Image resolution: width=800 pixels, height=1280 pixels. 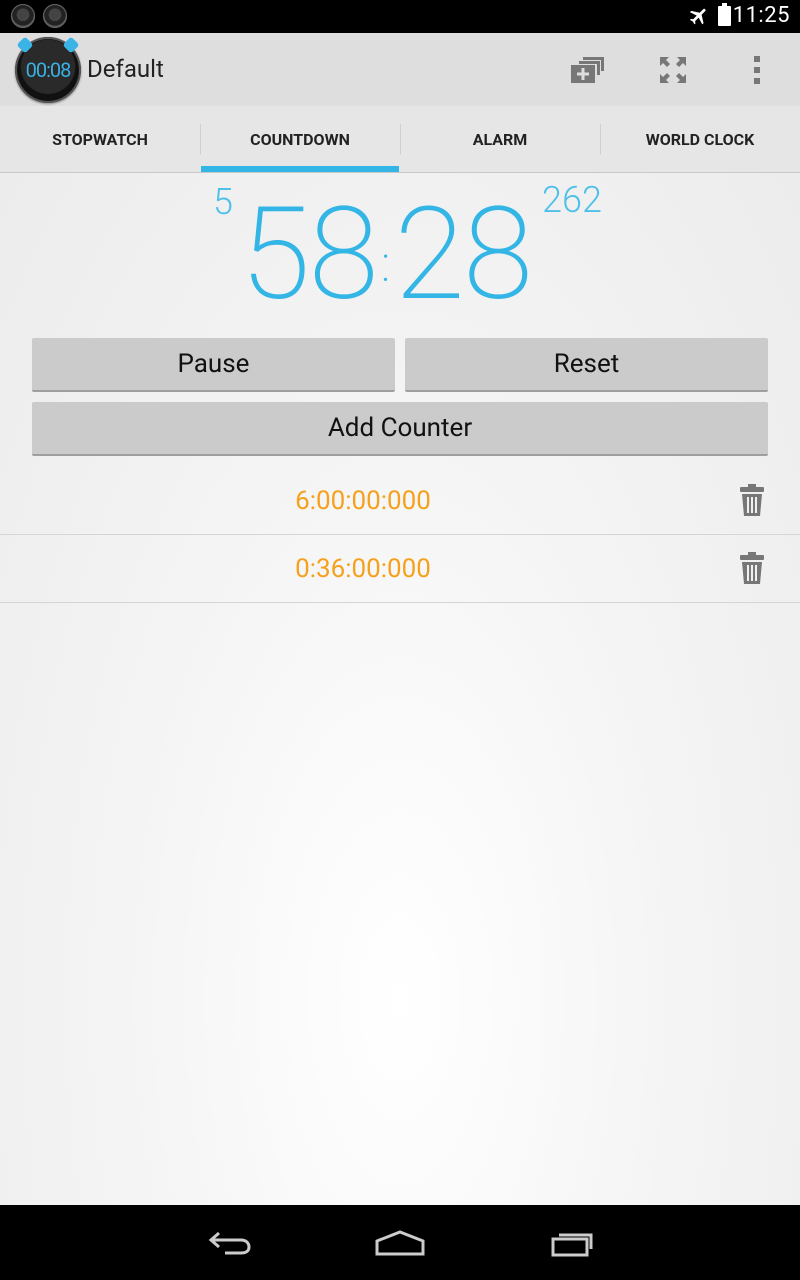 I want to click on countdown-hours: 5, so click(x=223, y=202).